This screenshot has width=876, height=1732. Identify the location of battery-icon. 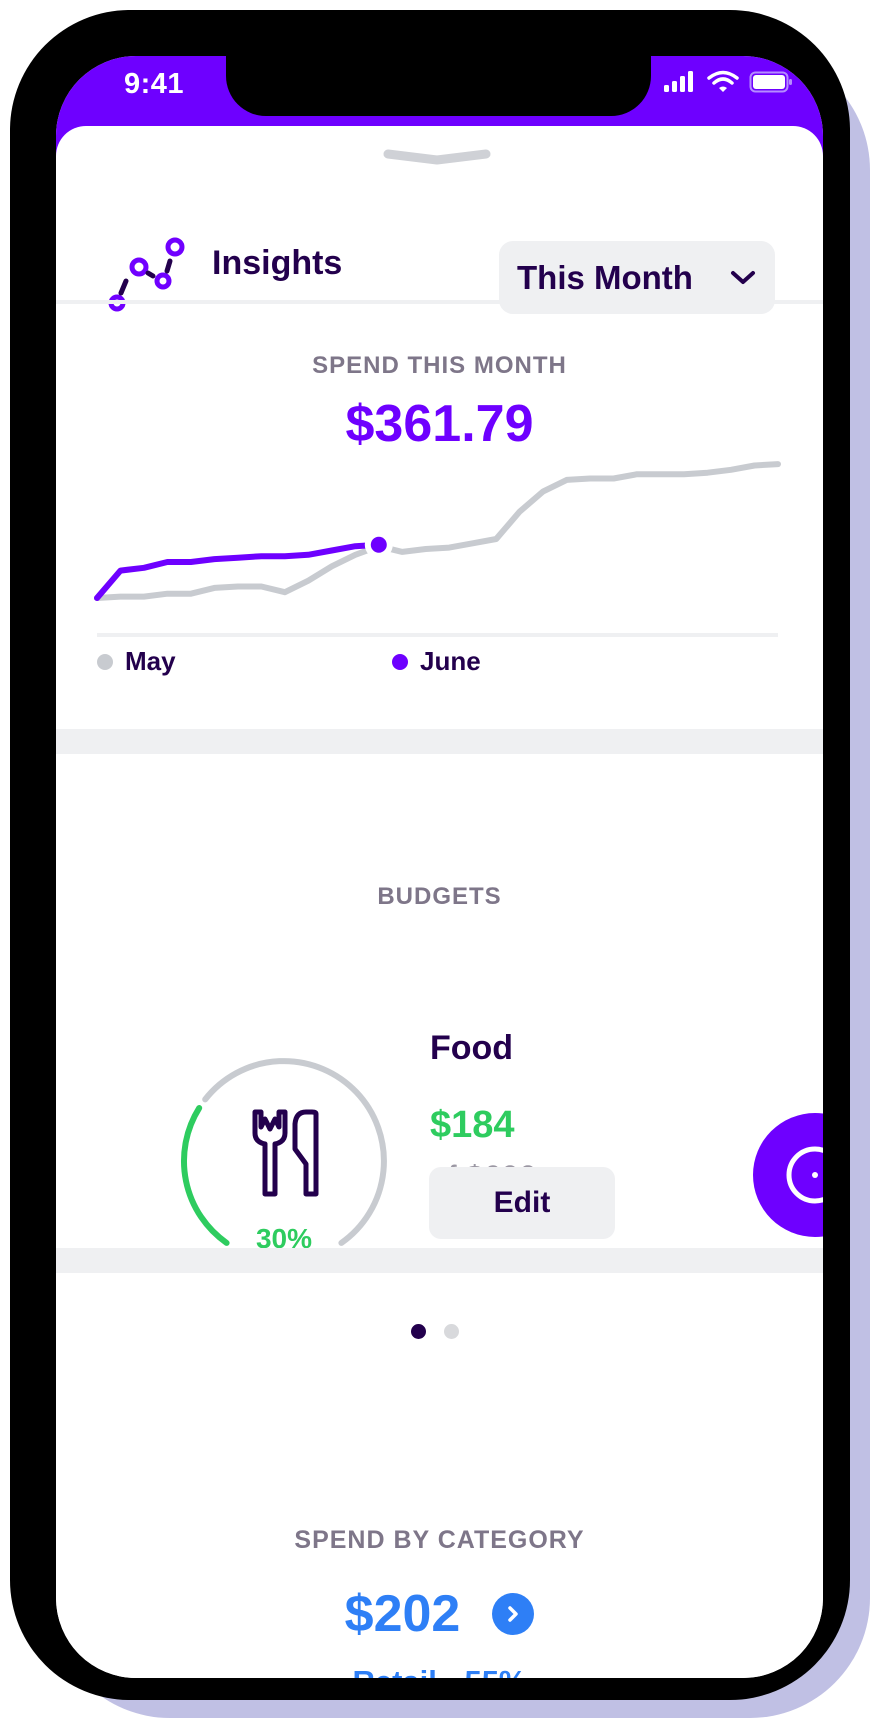
(770, 82).